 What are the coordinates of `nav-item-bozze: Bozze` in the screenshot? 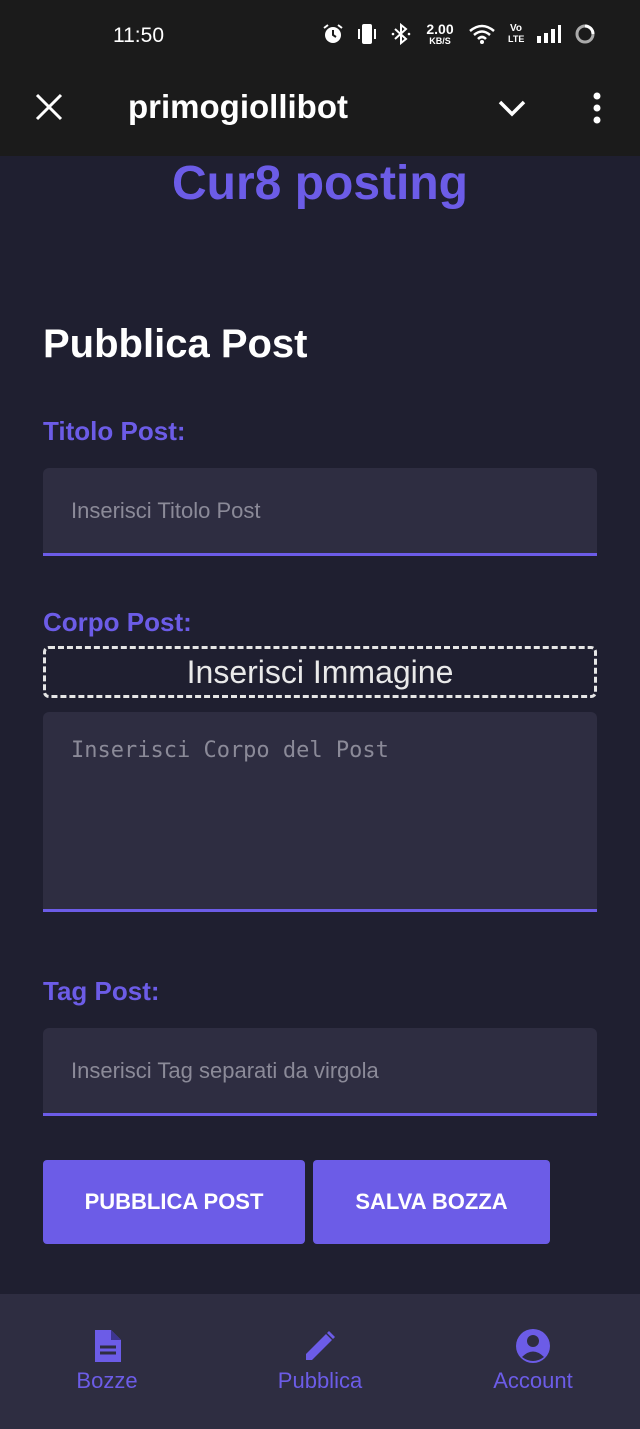 It's located at (107, 1361).